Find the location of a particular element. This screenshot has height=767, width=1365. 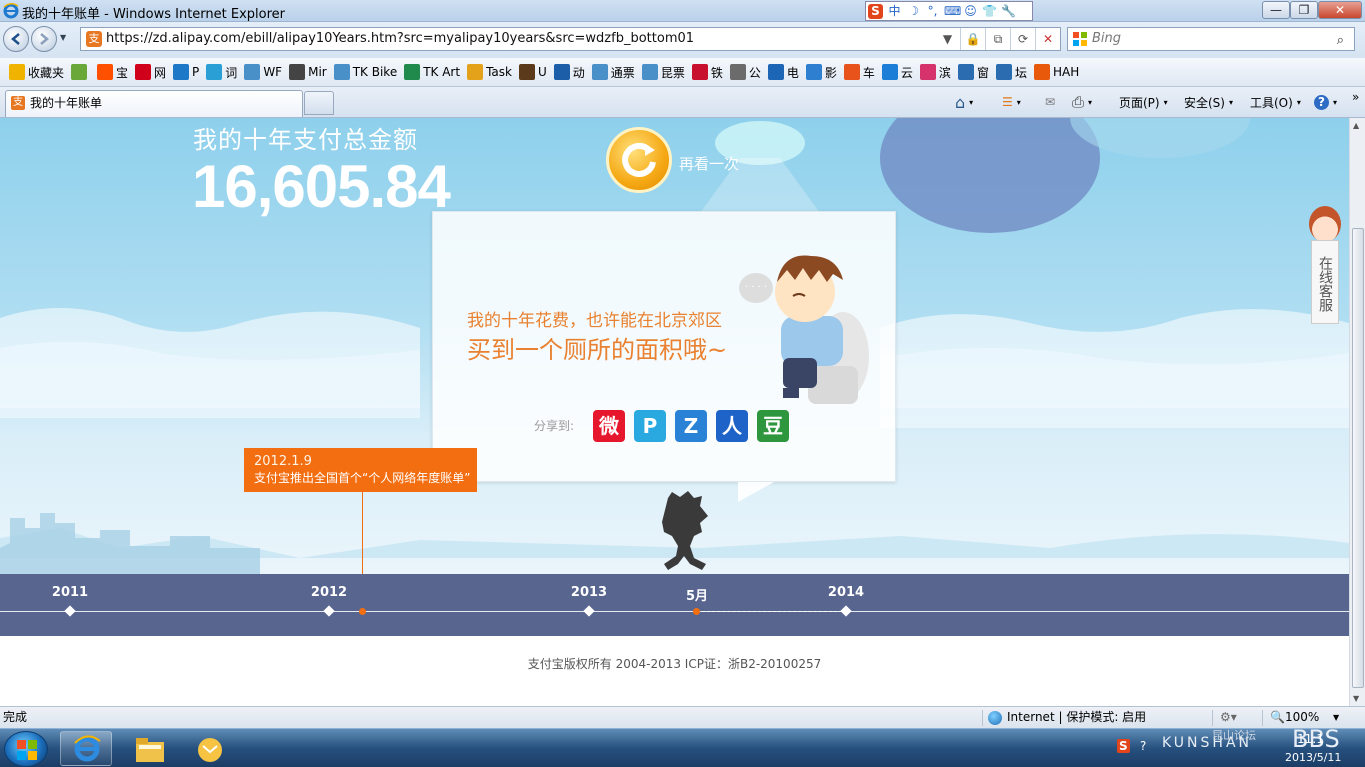

replay-button is located at coordinates (639, 160).